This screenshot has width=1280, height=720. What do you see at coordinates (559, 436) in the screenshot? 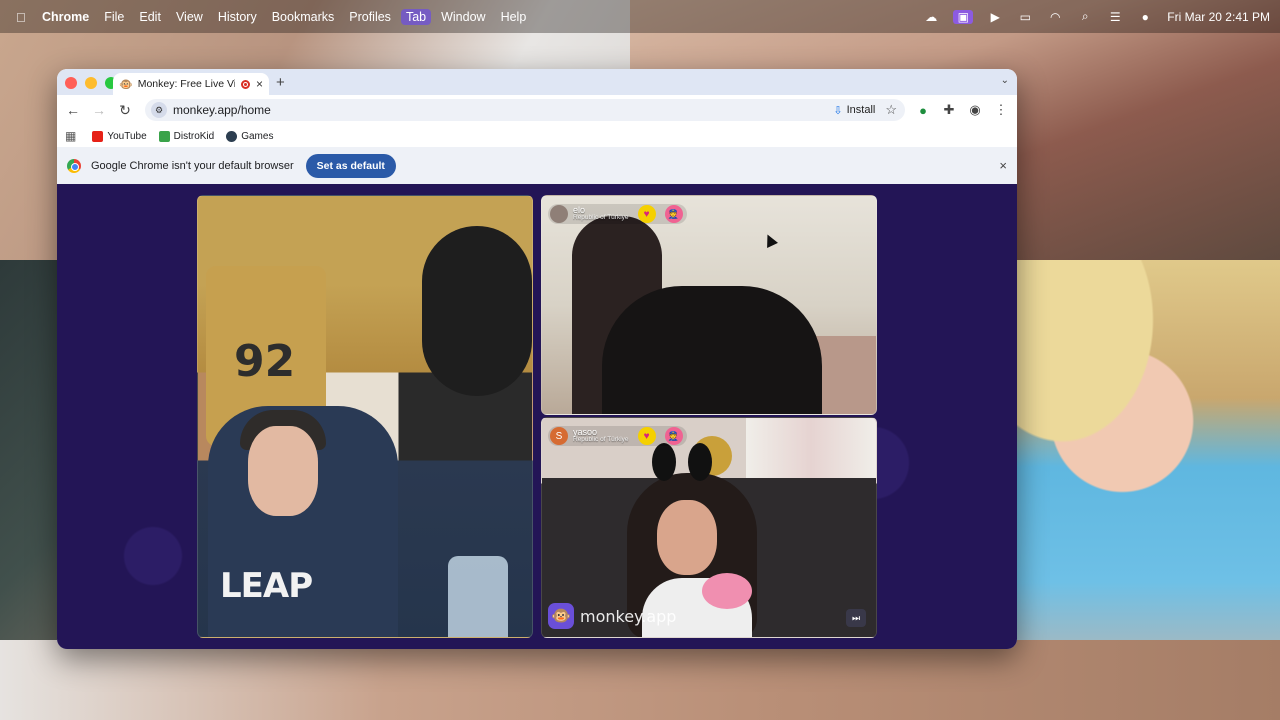
I see `avatar: S` at bounding box center [559, 436].